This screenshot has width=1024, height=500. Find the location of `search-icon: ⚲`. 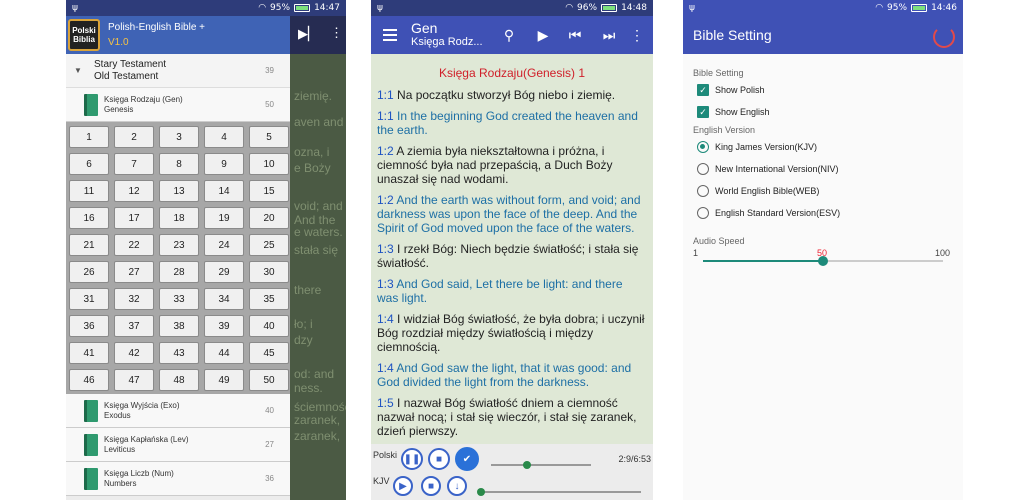

search-icon: ⚲ is located at coordinates (509, 35).